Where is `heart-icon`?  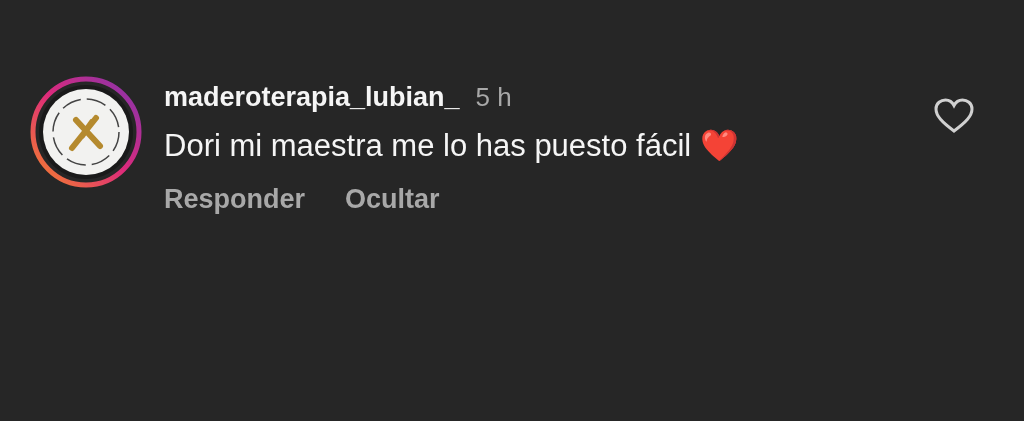
heart-icon is located at coordinates (954, 116).